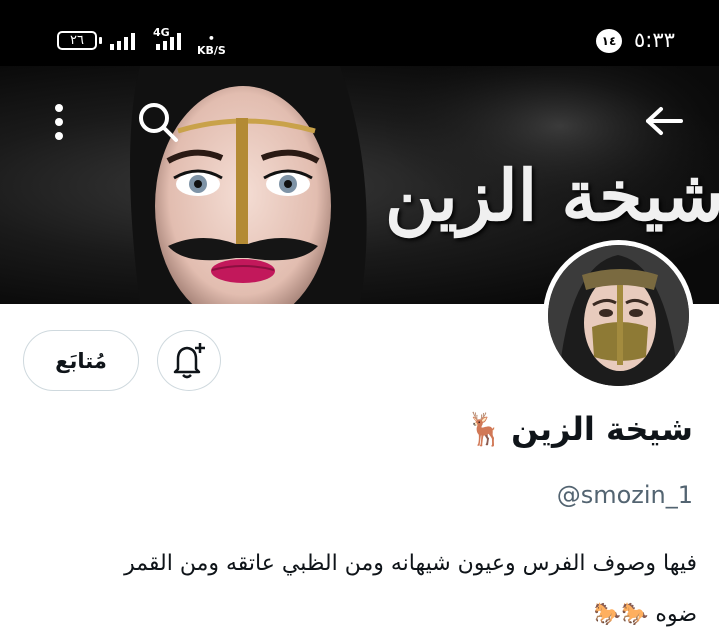 This screenshot has width=719, height=644. Describe the element at coordinates (624, 495) in the screenshot. I see `user-handle: @smozin_1` at that location.